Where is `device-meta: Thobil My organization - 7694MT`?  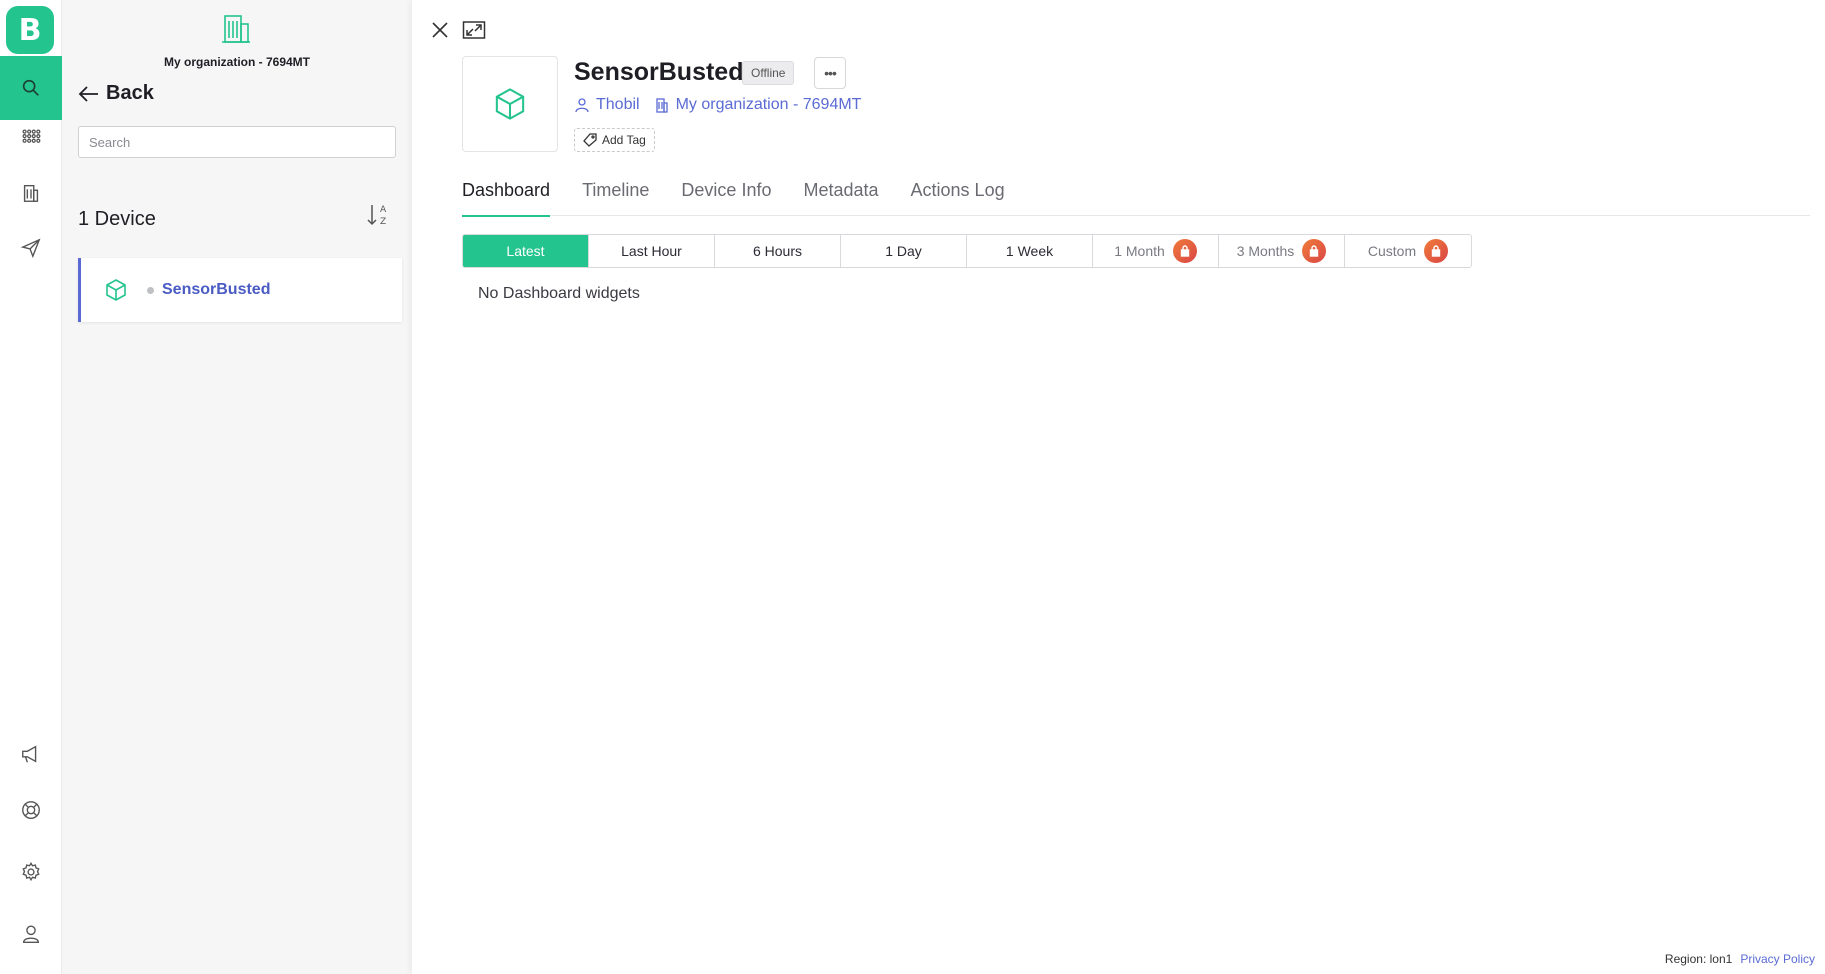 device-meta: Thobil My organization - 7694MT is located at coordinates (724, 105).